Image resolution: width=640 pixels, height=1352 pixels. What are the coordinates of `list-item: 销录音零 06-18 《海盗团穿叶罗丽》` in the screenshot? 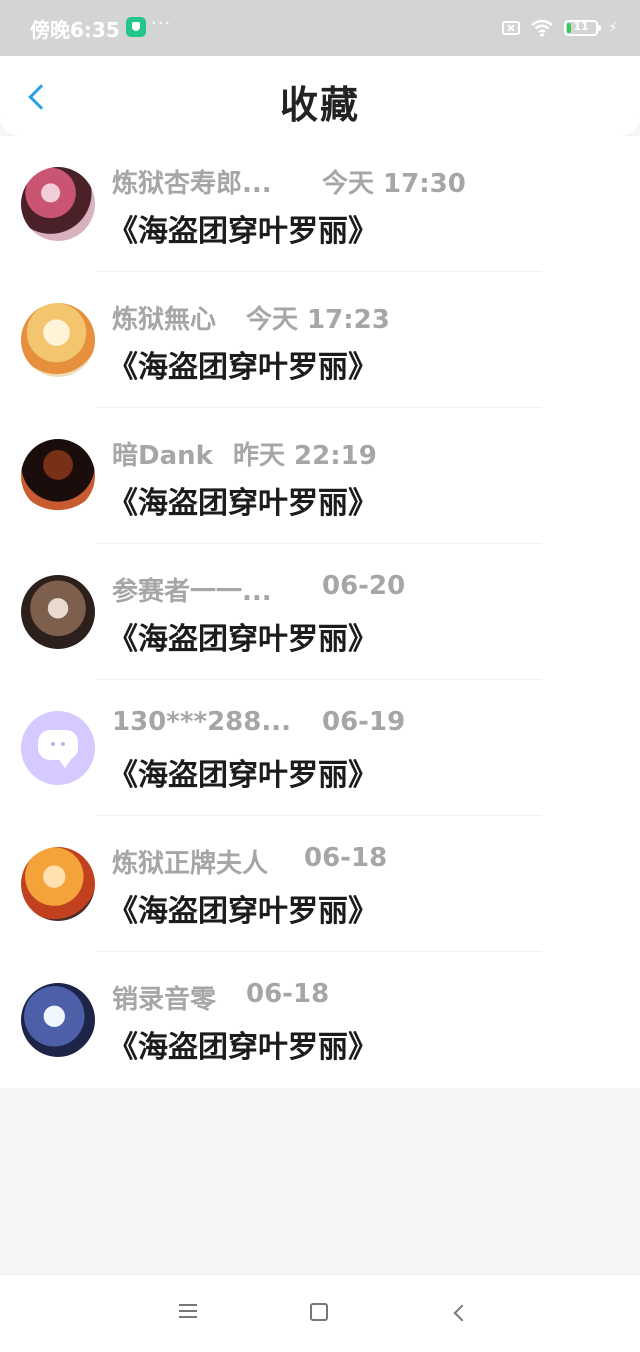 It's located at (320, 1020).